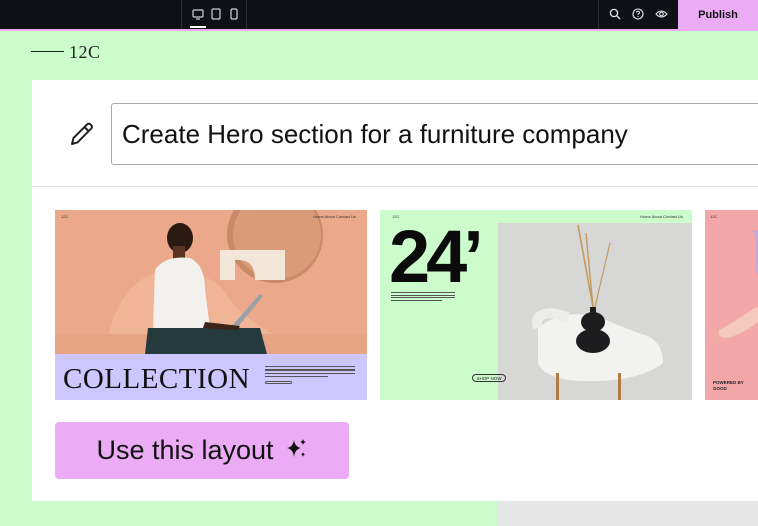 The image size is (758, 526). Describe the element at coordinates (296, 450) in the screenshot. I see `sparkle-icon` at that location.